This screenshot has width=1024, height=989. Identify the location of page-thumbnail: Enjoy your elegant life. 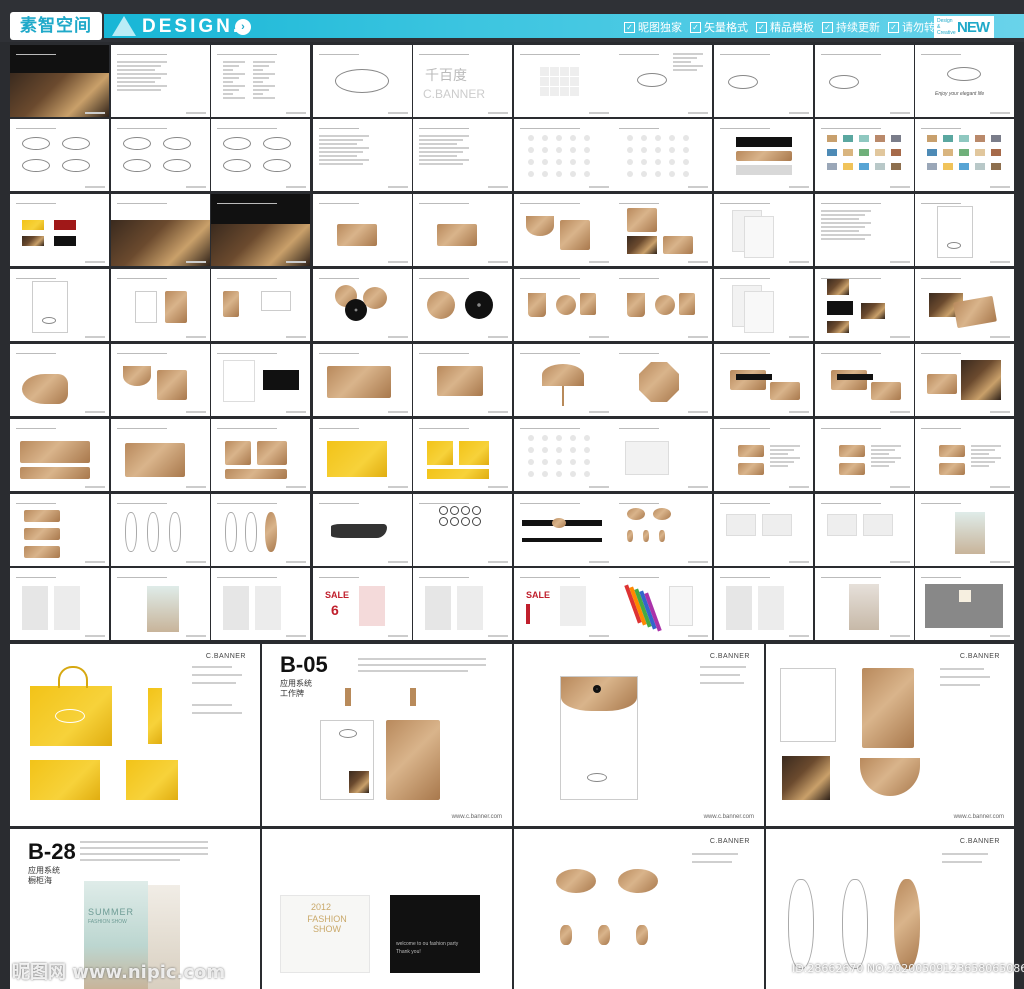
(964, 81).